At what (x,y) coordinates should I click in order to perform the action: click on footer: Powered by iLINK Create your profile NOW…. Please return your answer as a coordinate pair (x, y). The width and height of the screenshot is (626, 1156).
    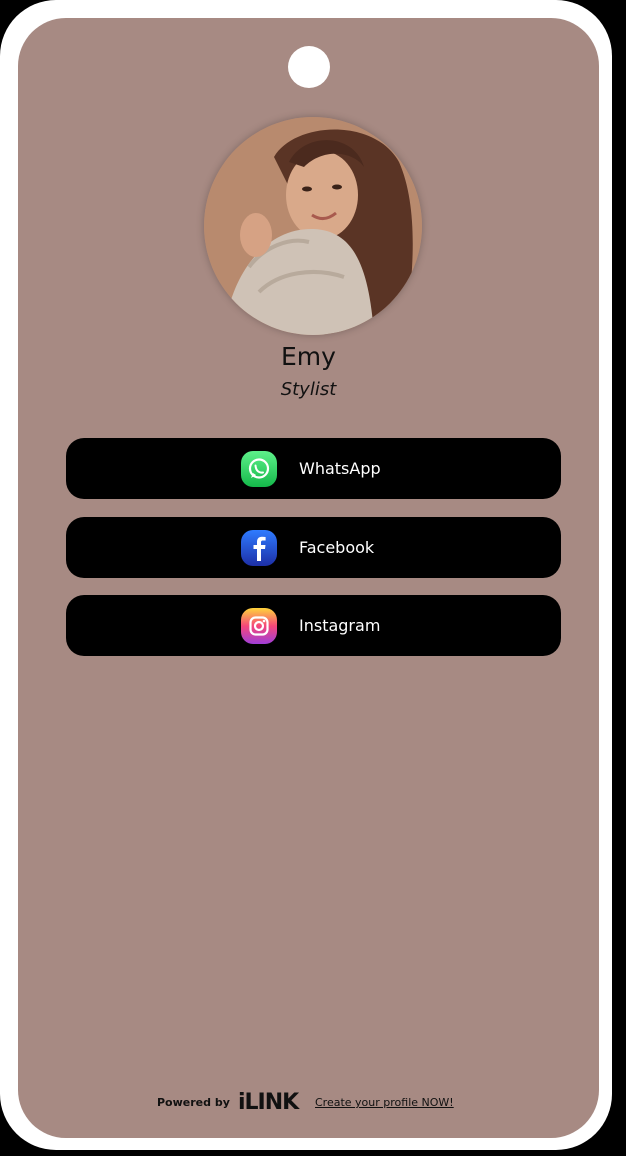
    Looking at the image, I should click on (308, 1103).